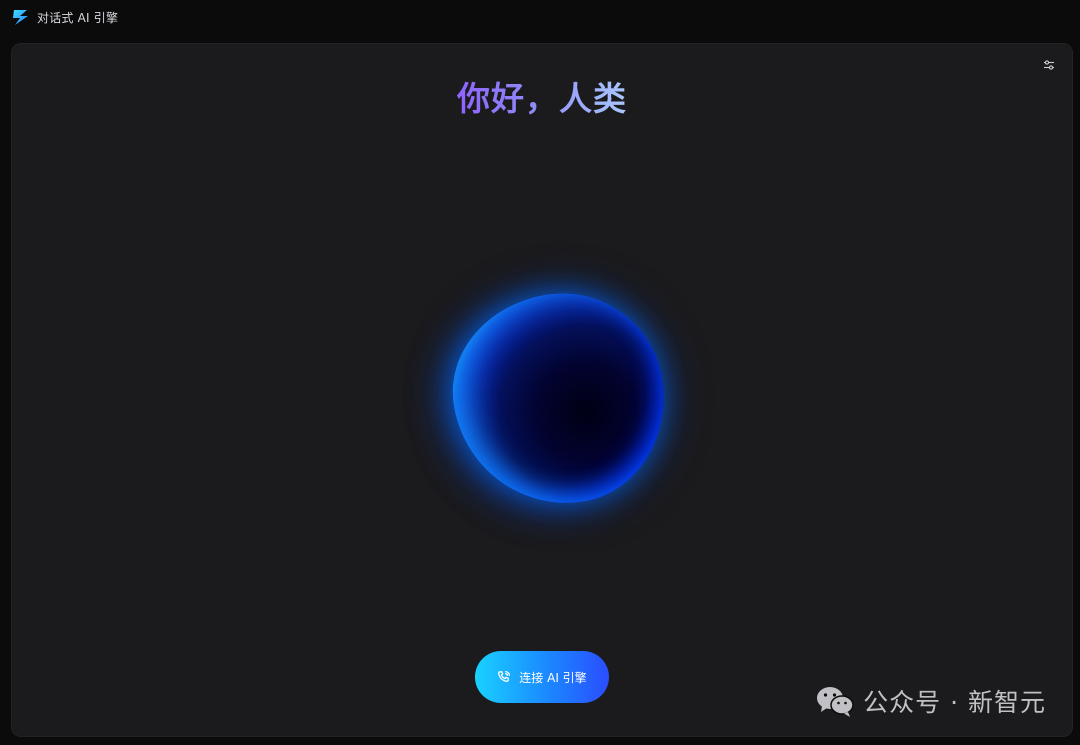 Image resolution: width=1080 pixels, height=745 pixels. What do you see at coordinates (21, 17) in the screenshot?
I see `lightning-logo-icon` at bounding box center [21, 17].